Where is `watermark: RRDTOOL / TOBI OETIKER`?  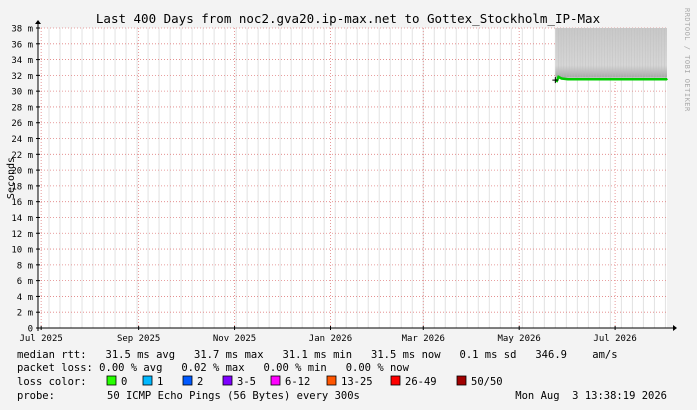
watermark: RRDTOOL / TOBI OETIKER is located at coordinates (687, 60).